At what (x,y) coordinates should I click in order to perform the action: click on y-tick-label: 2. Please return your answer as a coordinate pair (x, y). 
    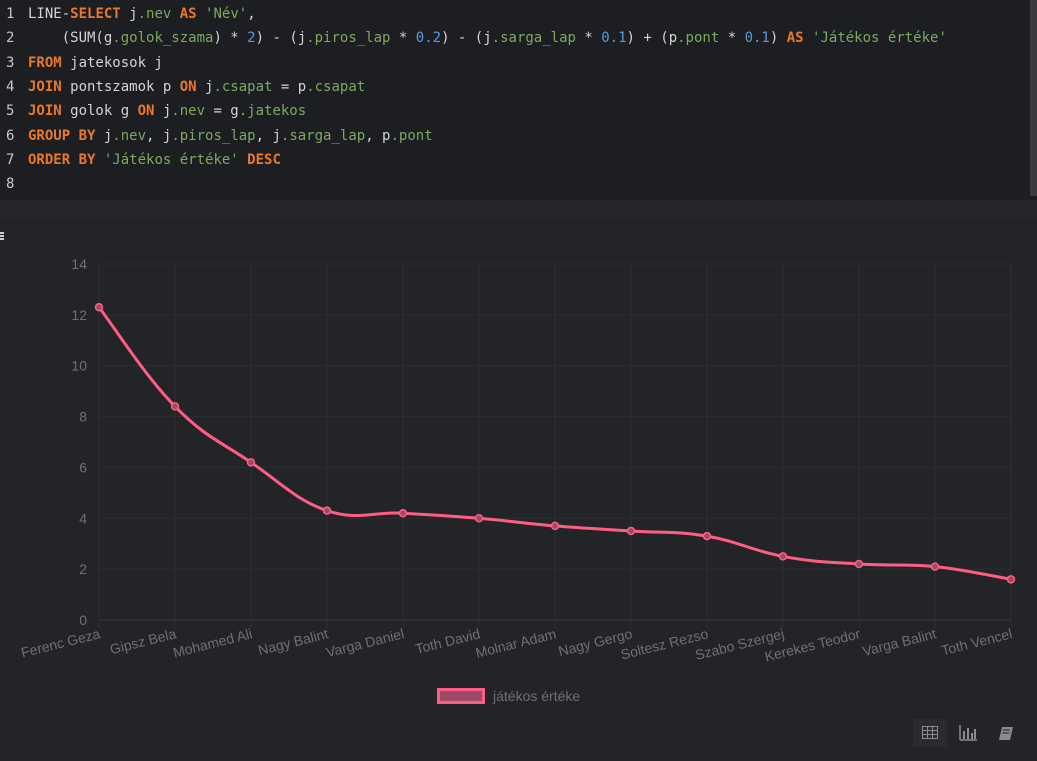
    Looking at the image, I should click on (83, 569).